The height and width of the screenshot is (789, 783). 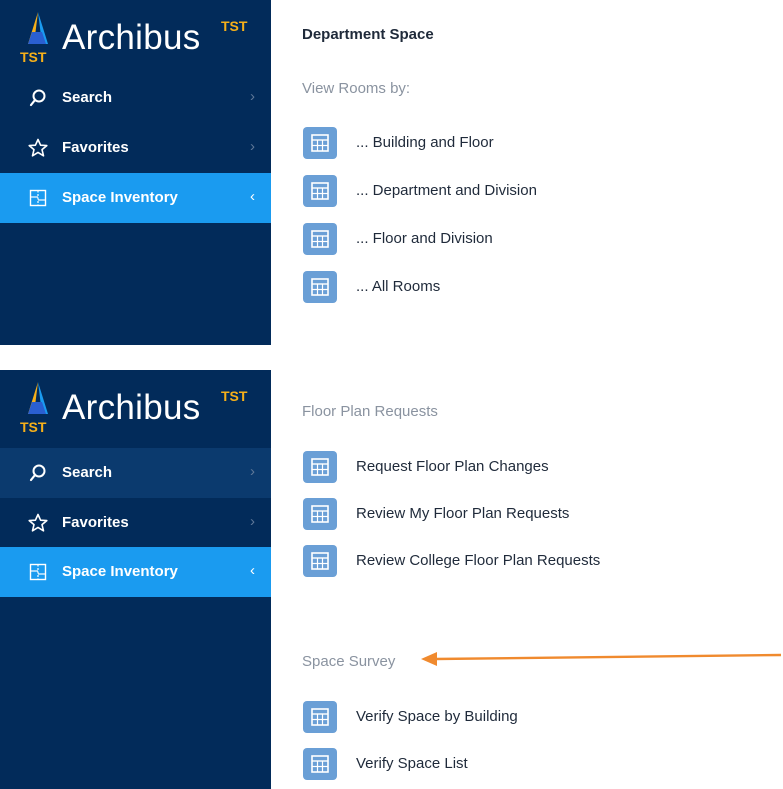 I want to click on task-label: Review My Floor Plan Requests, so click(x=463, y=513).